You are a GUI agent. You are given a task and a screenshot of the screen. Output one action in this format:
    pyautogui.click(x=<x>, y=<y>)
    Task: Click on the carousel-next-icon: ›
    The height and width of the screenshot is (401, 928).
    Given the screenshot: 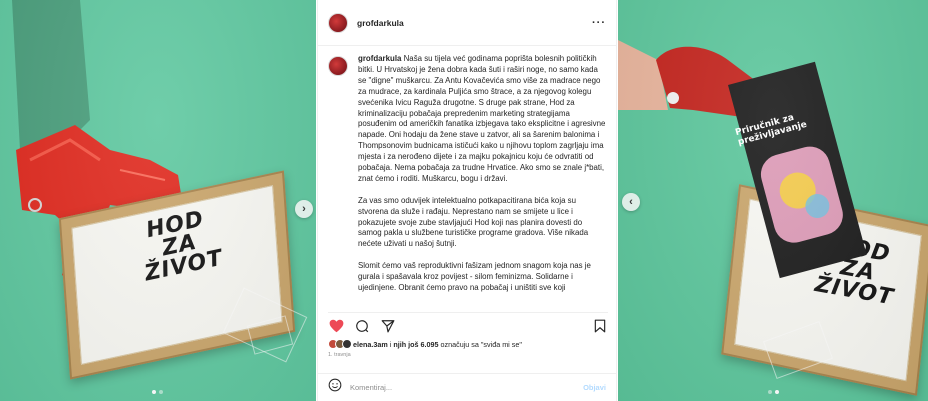 What is the action you would take?
    pyautogui.click(x=304, y=209)
    